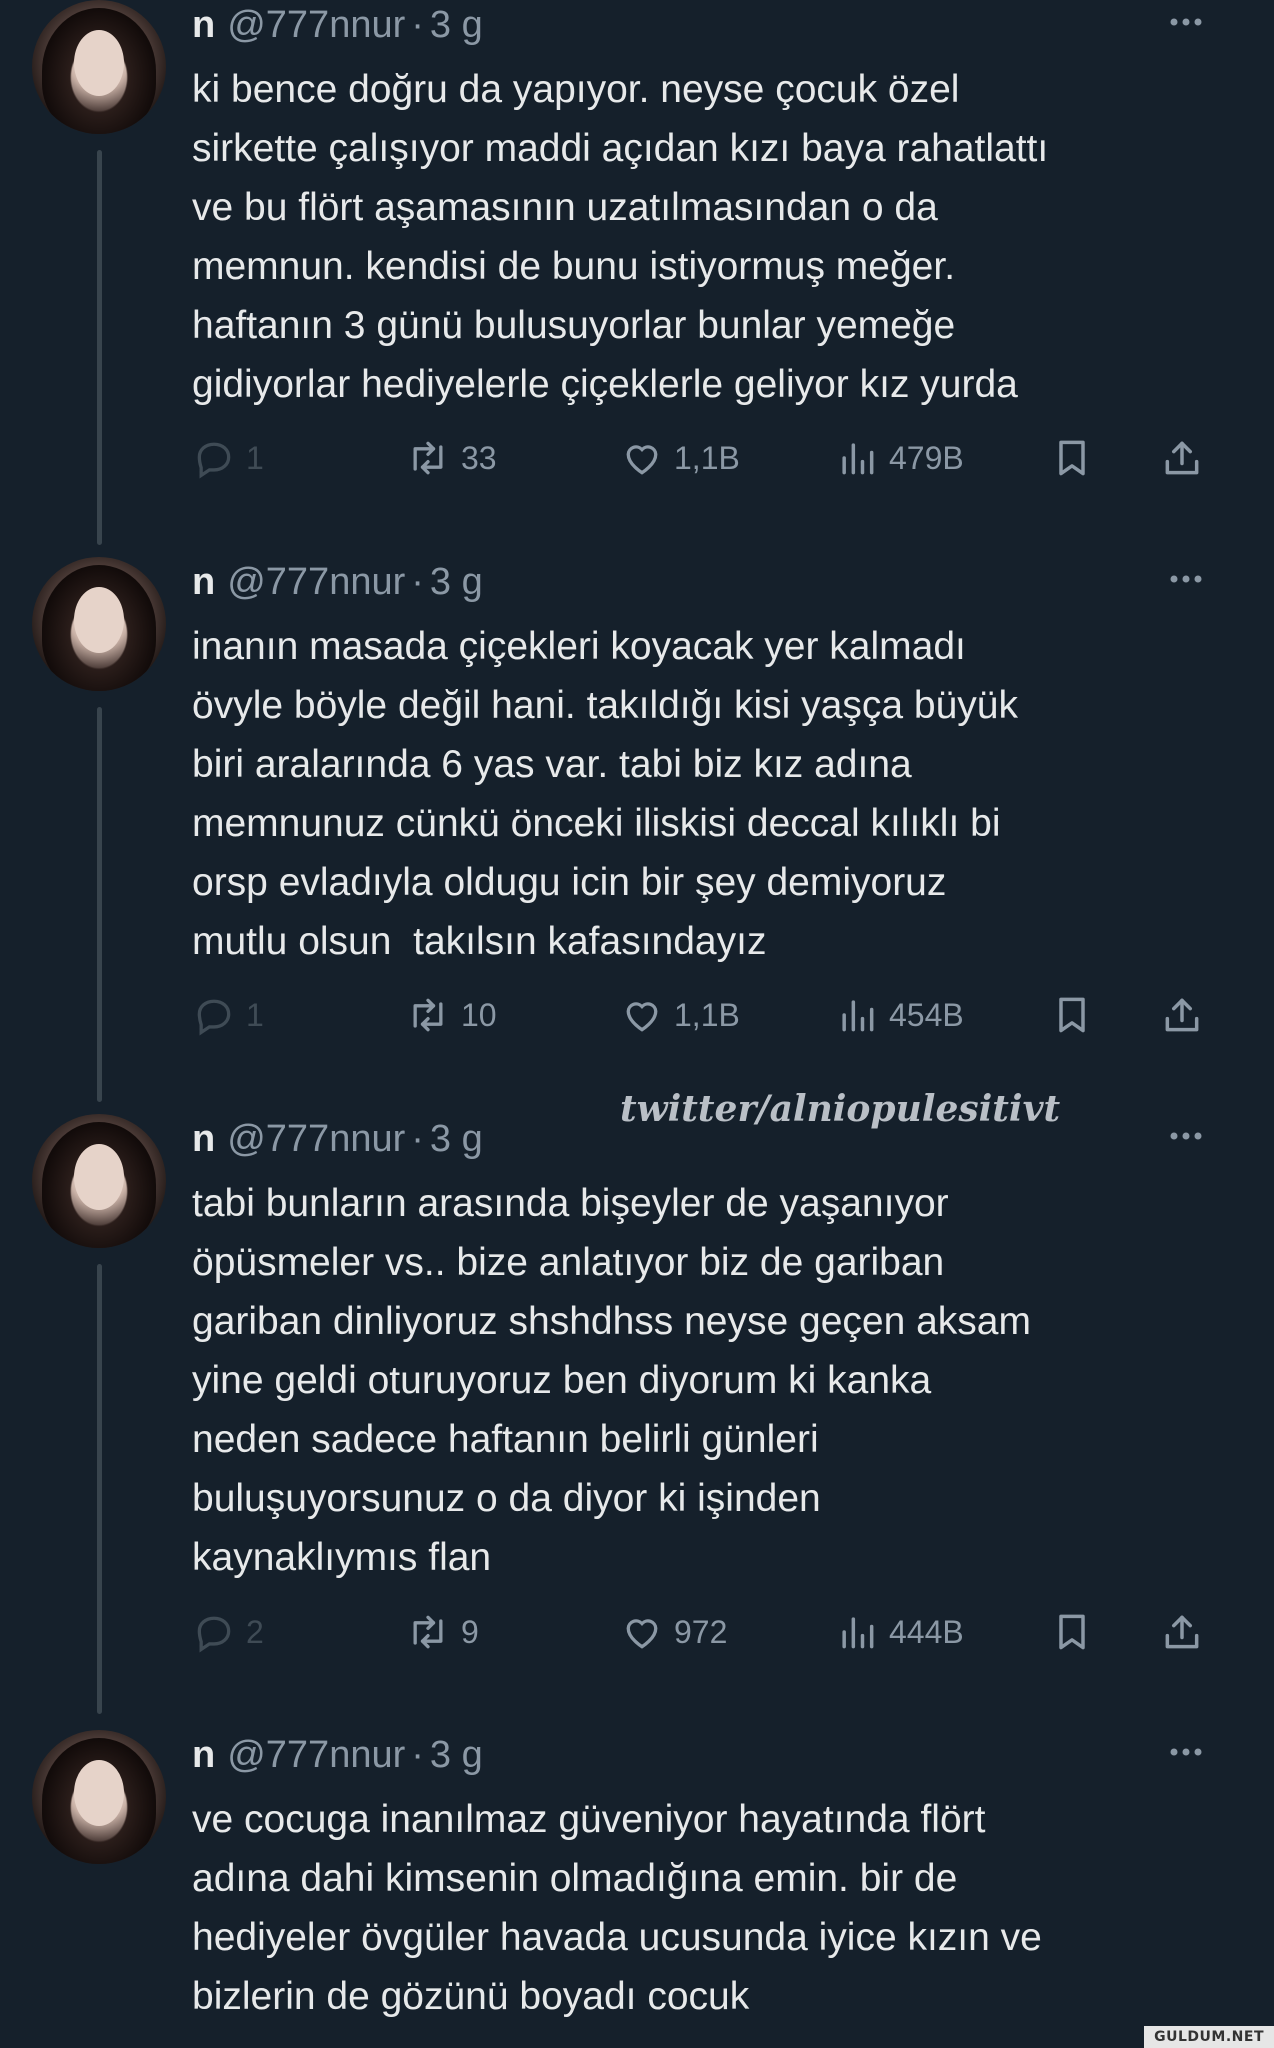  Describe the element at coordinates (926, 1631) in the screenshot. I see `views-count: 444B` at that location.